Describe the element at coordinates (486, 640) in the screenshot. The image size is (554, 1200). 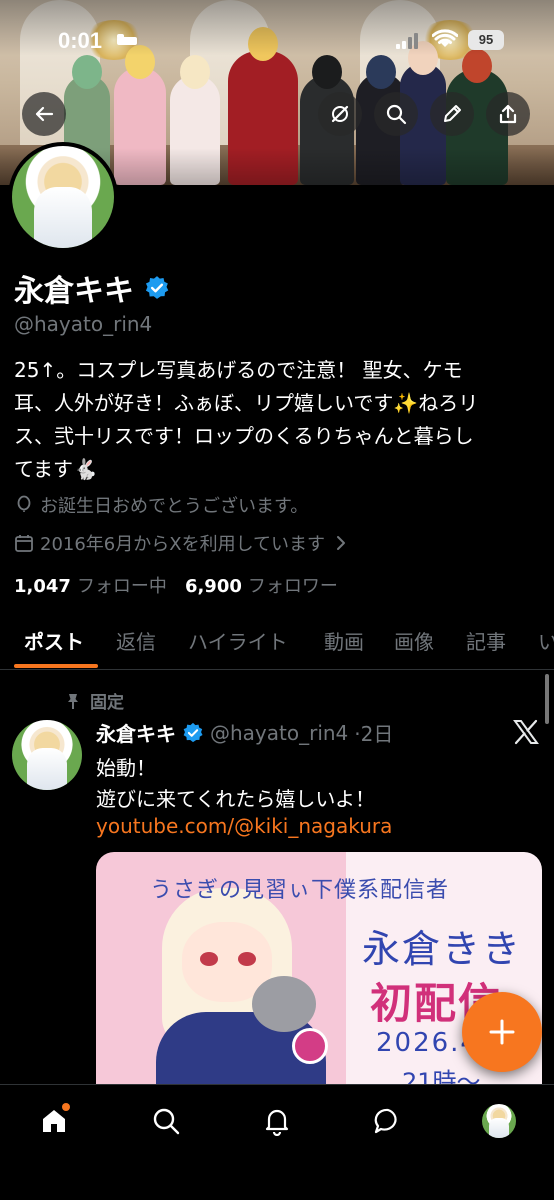
I see `tab-articles: 記事` at that location.